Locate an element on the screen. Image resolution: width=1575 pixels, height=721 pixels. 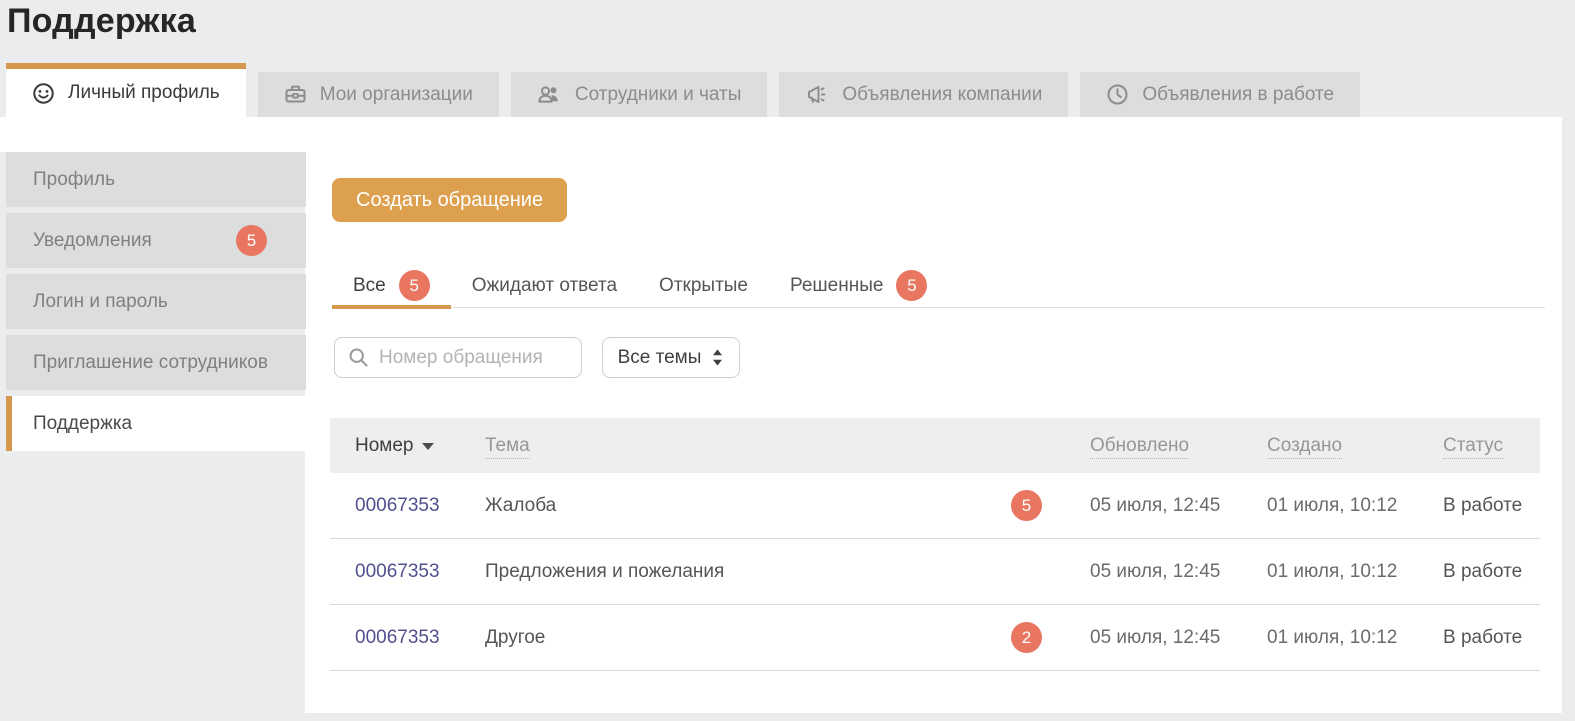
column-label: Создано is located at coordinates (1305, 446).